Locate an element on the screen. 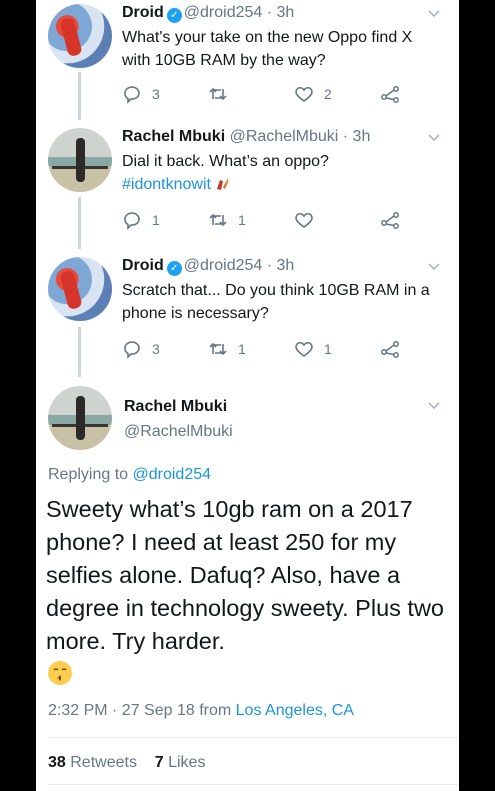 The height and width of the screenshot is (791, 495). nail-polish-emoji-icon is located at coordinates (222, 184).